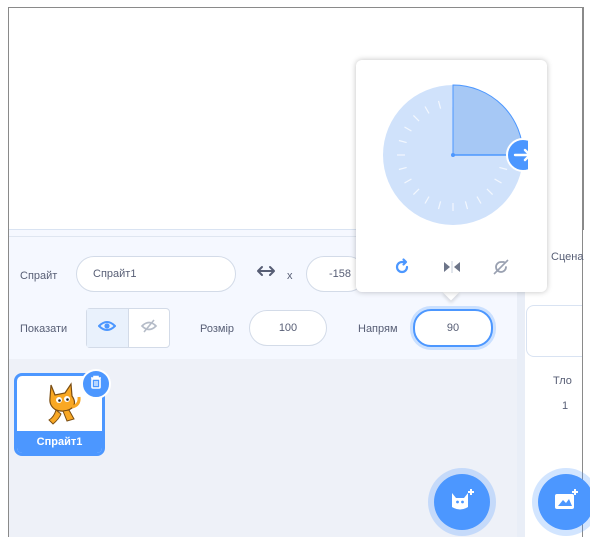 The width and height of the screenshot is (590, 537). Describe the element at coordinates (62, 406) in the screenshot. I see `cat-sprite-thumbnail` at that location.